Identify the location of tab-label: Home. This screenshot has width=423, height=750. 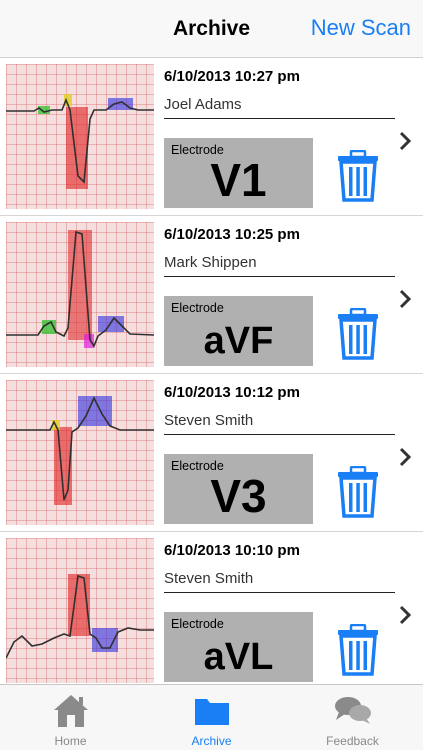
(70, 741).